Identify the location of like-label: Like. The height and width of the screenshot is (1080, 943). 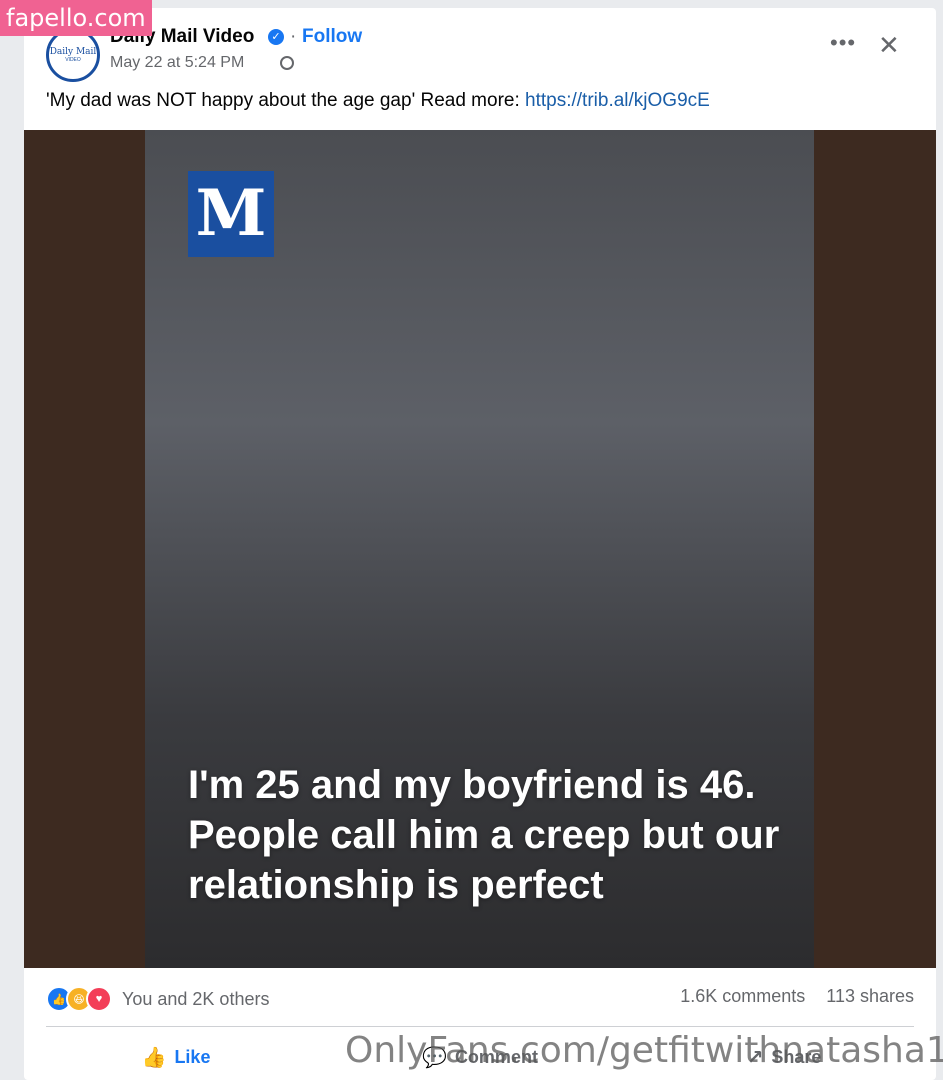
(192, 1056).